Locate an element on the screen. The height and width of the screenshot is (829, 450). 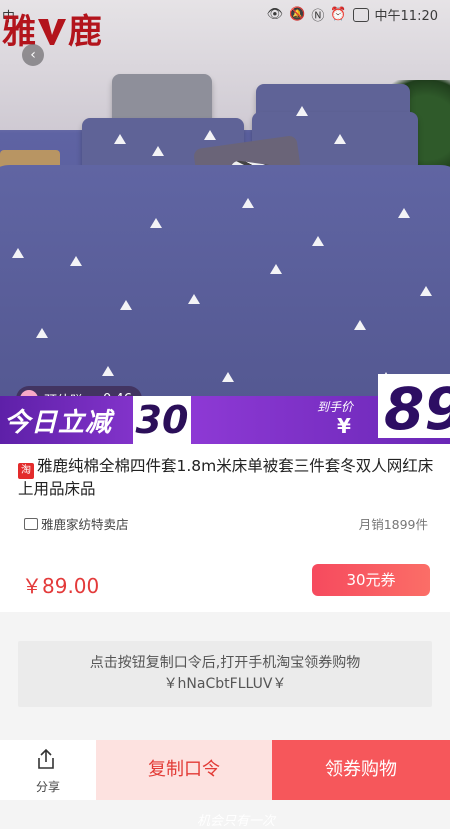
share-button: 分享 is located at coordinates (48, 770).